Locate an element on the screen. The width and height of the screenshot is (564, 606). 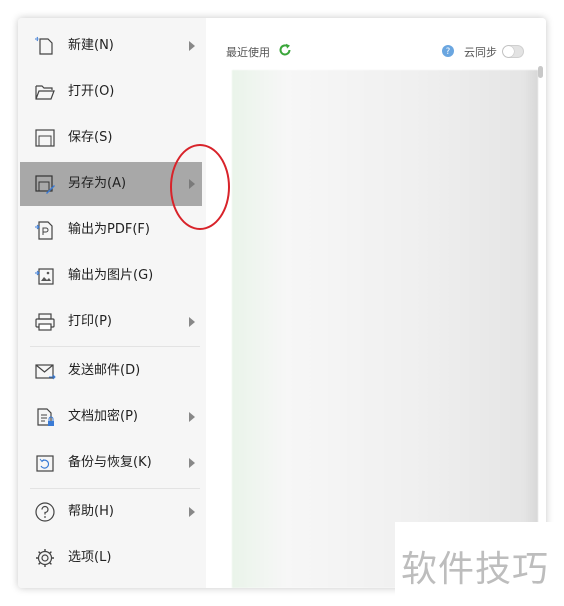
menu-item-label: 另存为(A) is located at coordinates (97, 183).